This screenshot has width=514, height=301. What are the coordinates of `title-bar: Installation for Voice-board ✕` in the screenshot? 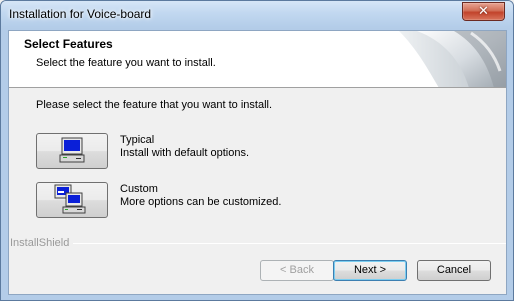 It's located at (257, 14).